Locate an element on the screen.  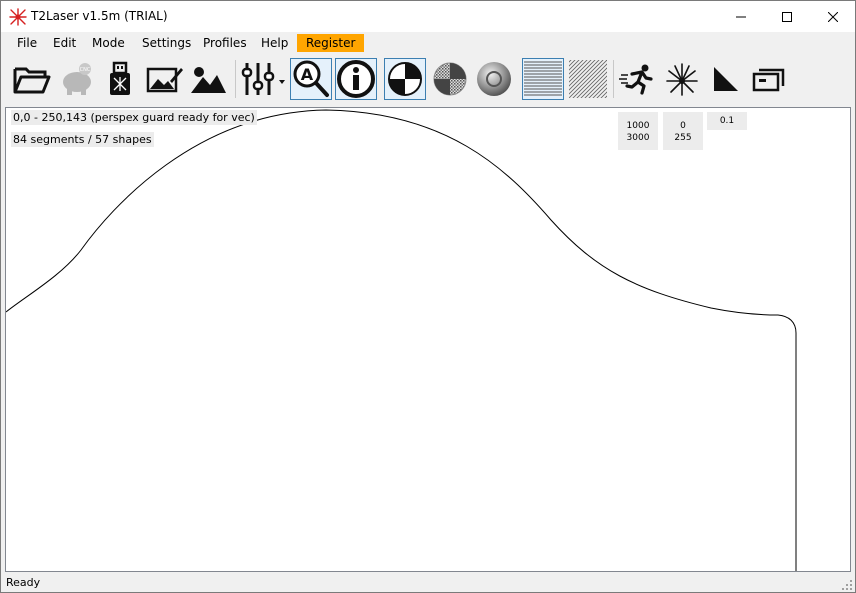
adjust-dropdown-button is located at coordinates (264, 79).